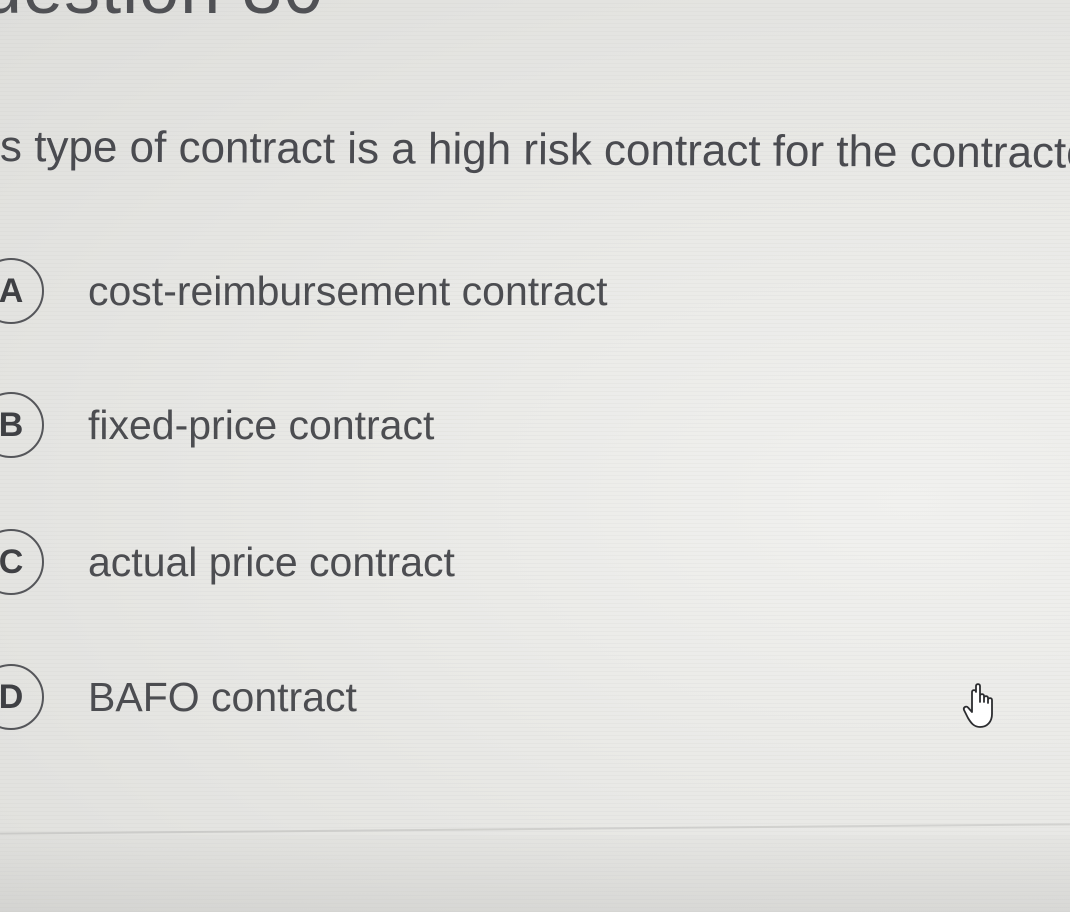 This screenshot has height=912, width=1070. Describe the element at coordinates (222, 696) in the screenshot. I see `option-label-d: BAFO contract` at that location.